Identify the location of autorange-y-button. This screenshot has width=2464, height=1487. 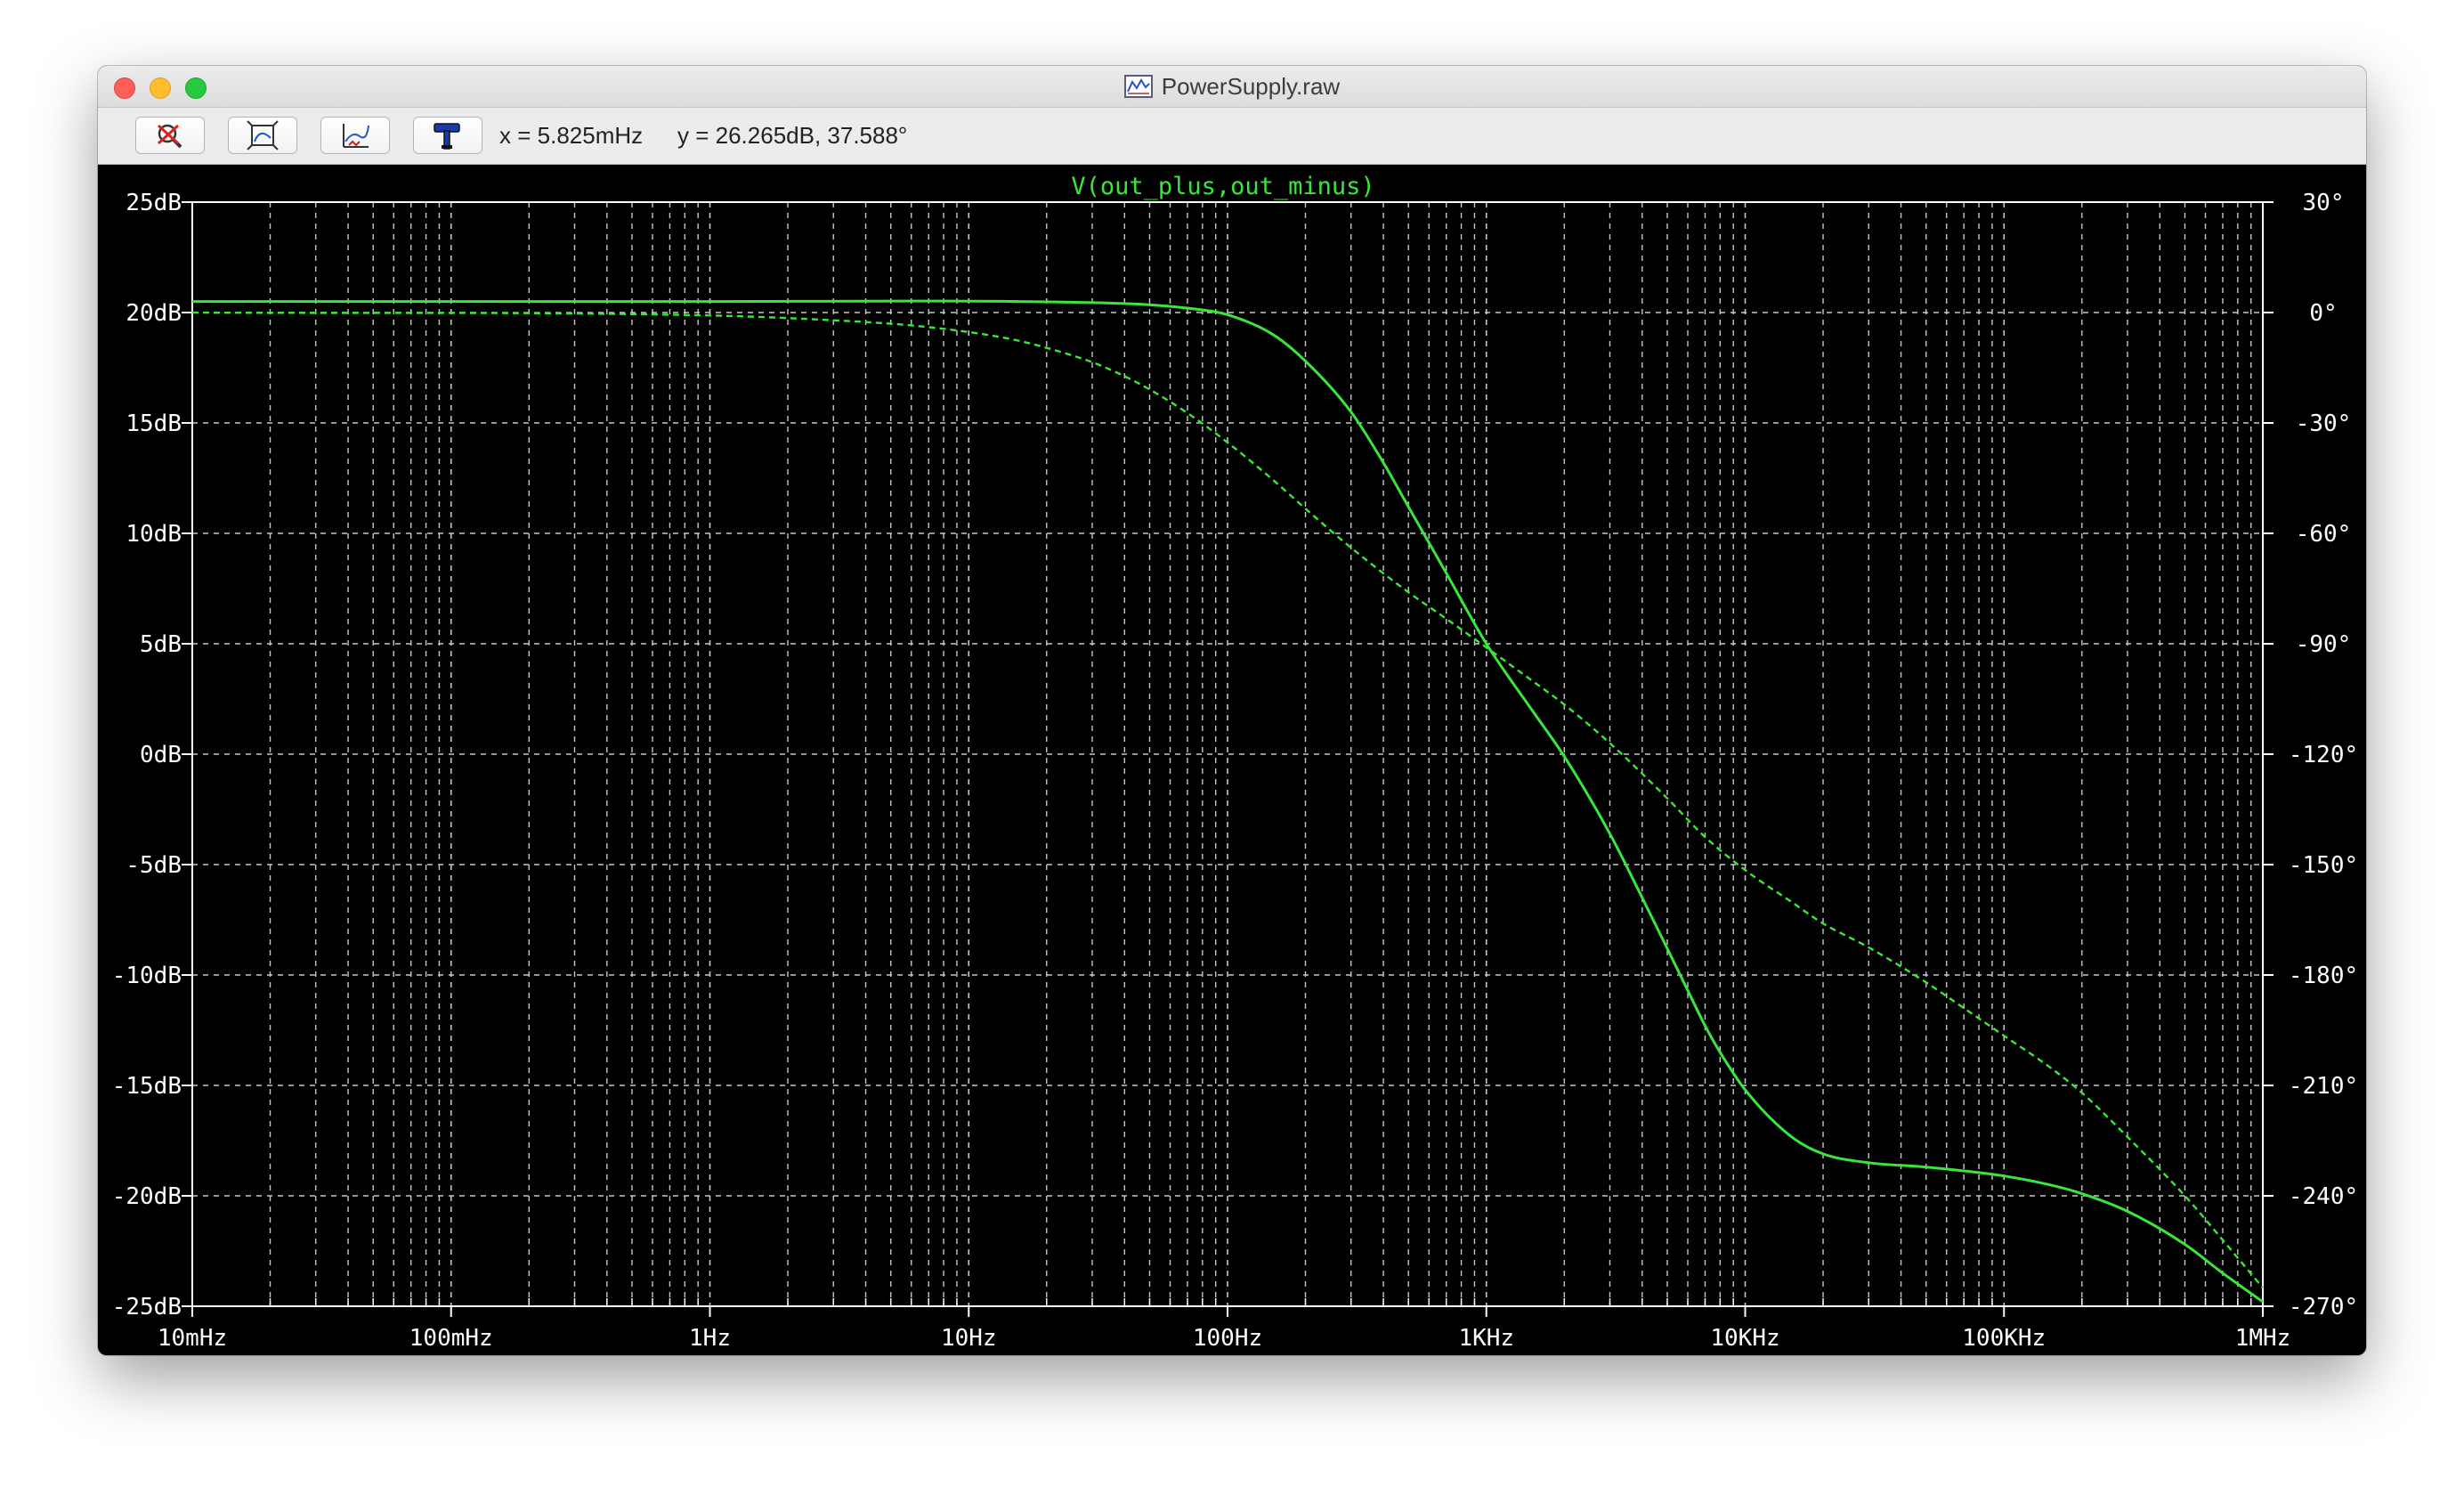
(355, 135).